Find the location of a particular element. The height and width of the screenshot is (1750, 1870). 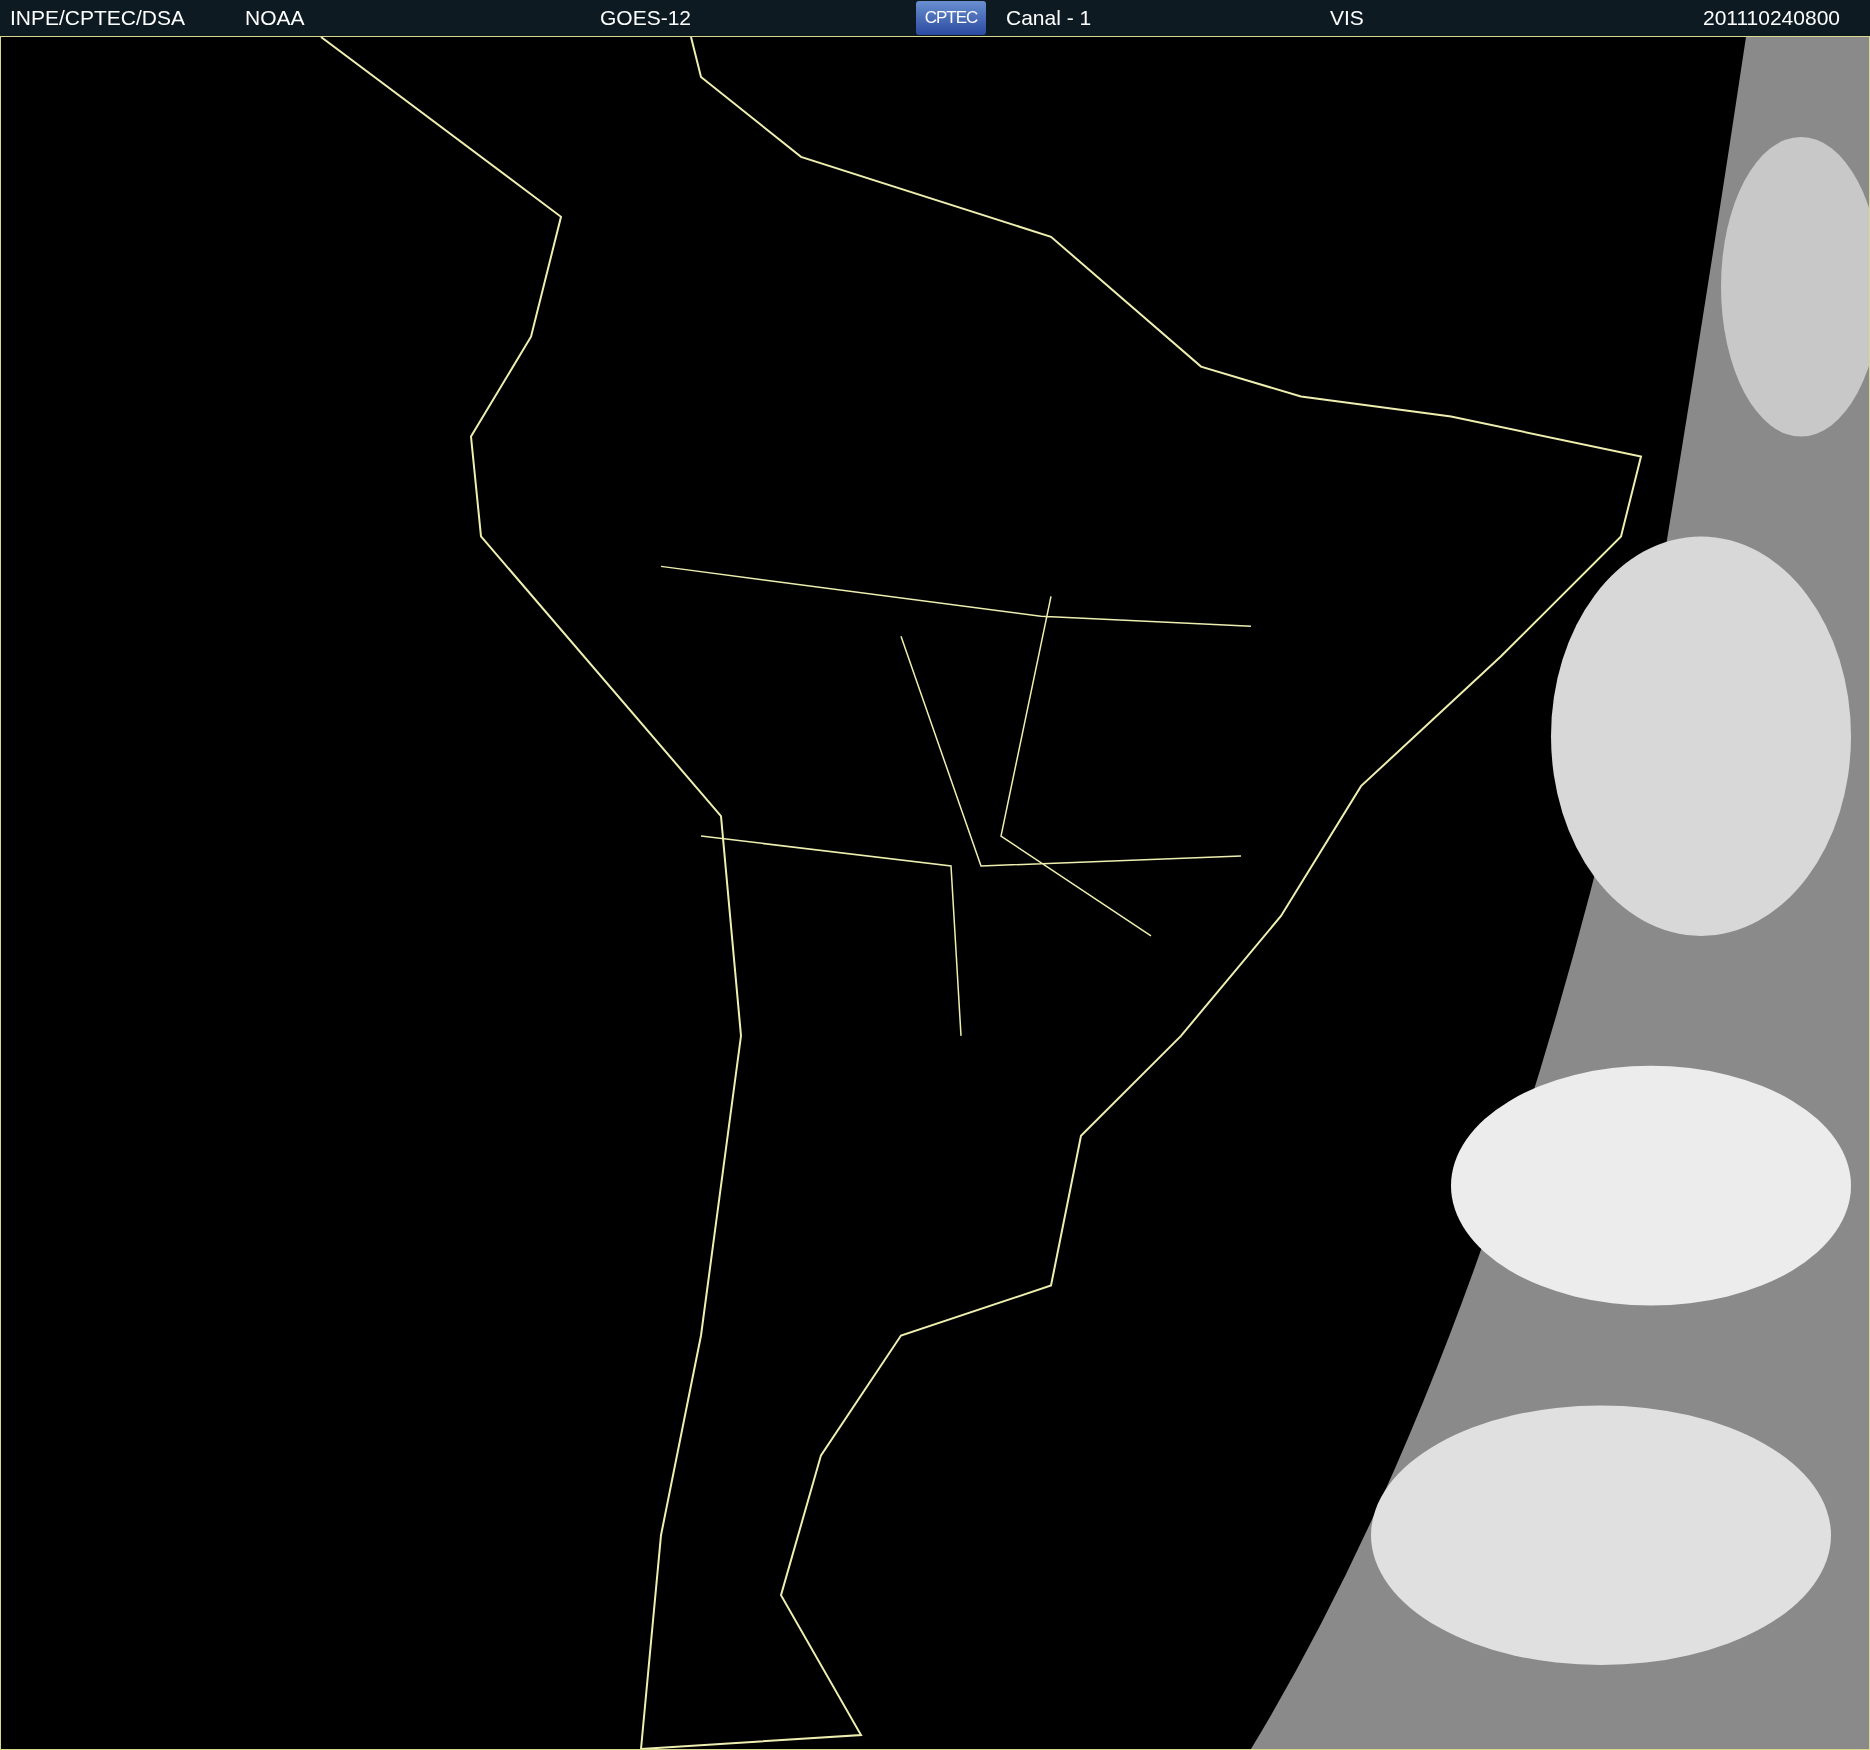

header-label: Canal - 1 is located at coordinates (1049, 18).